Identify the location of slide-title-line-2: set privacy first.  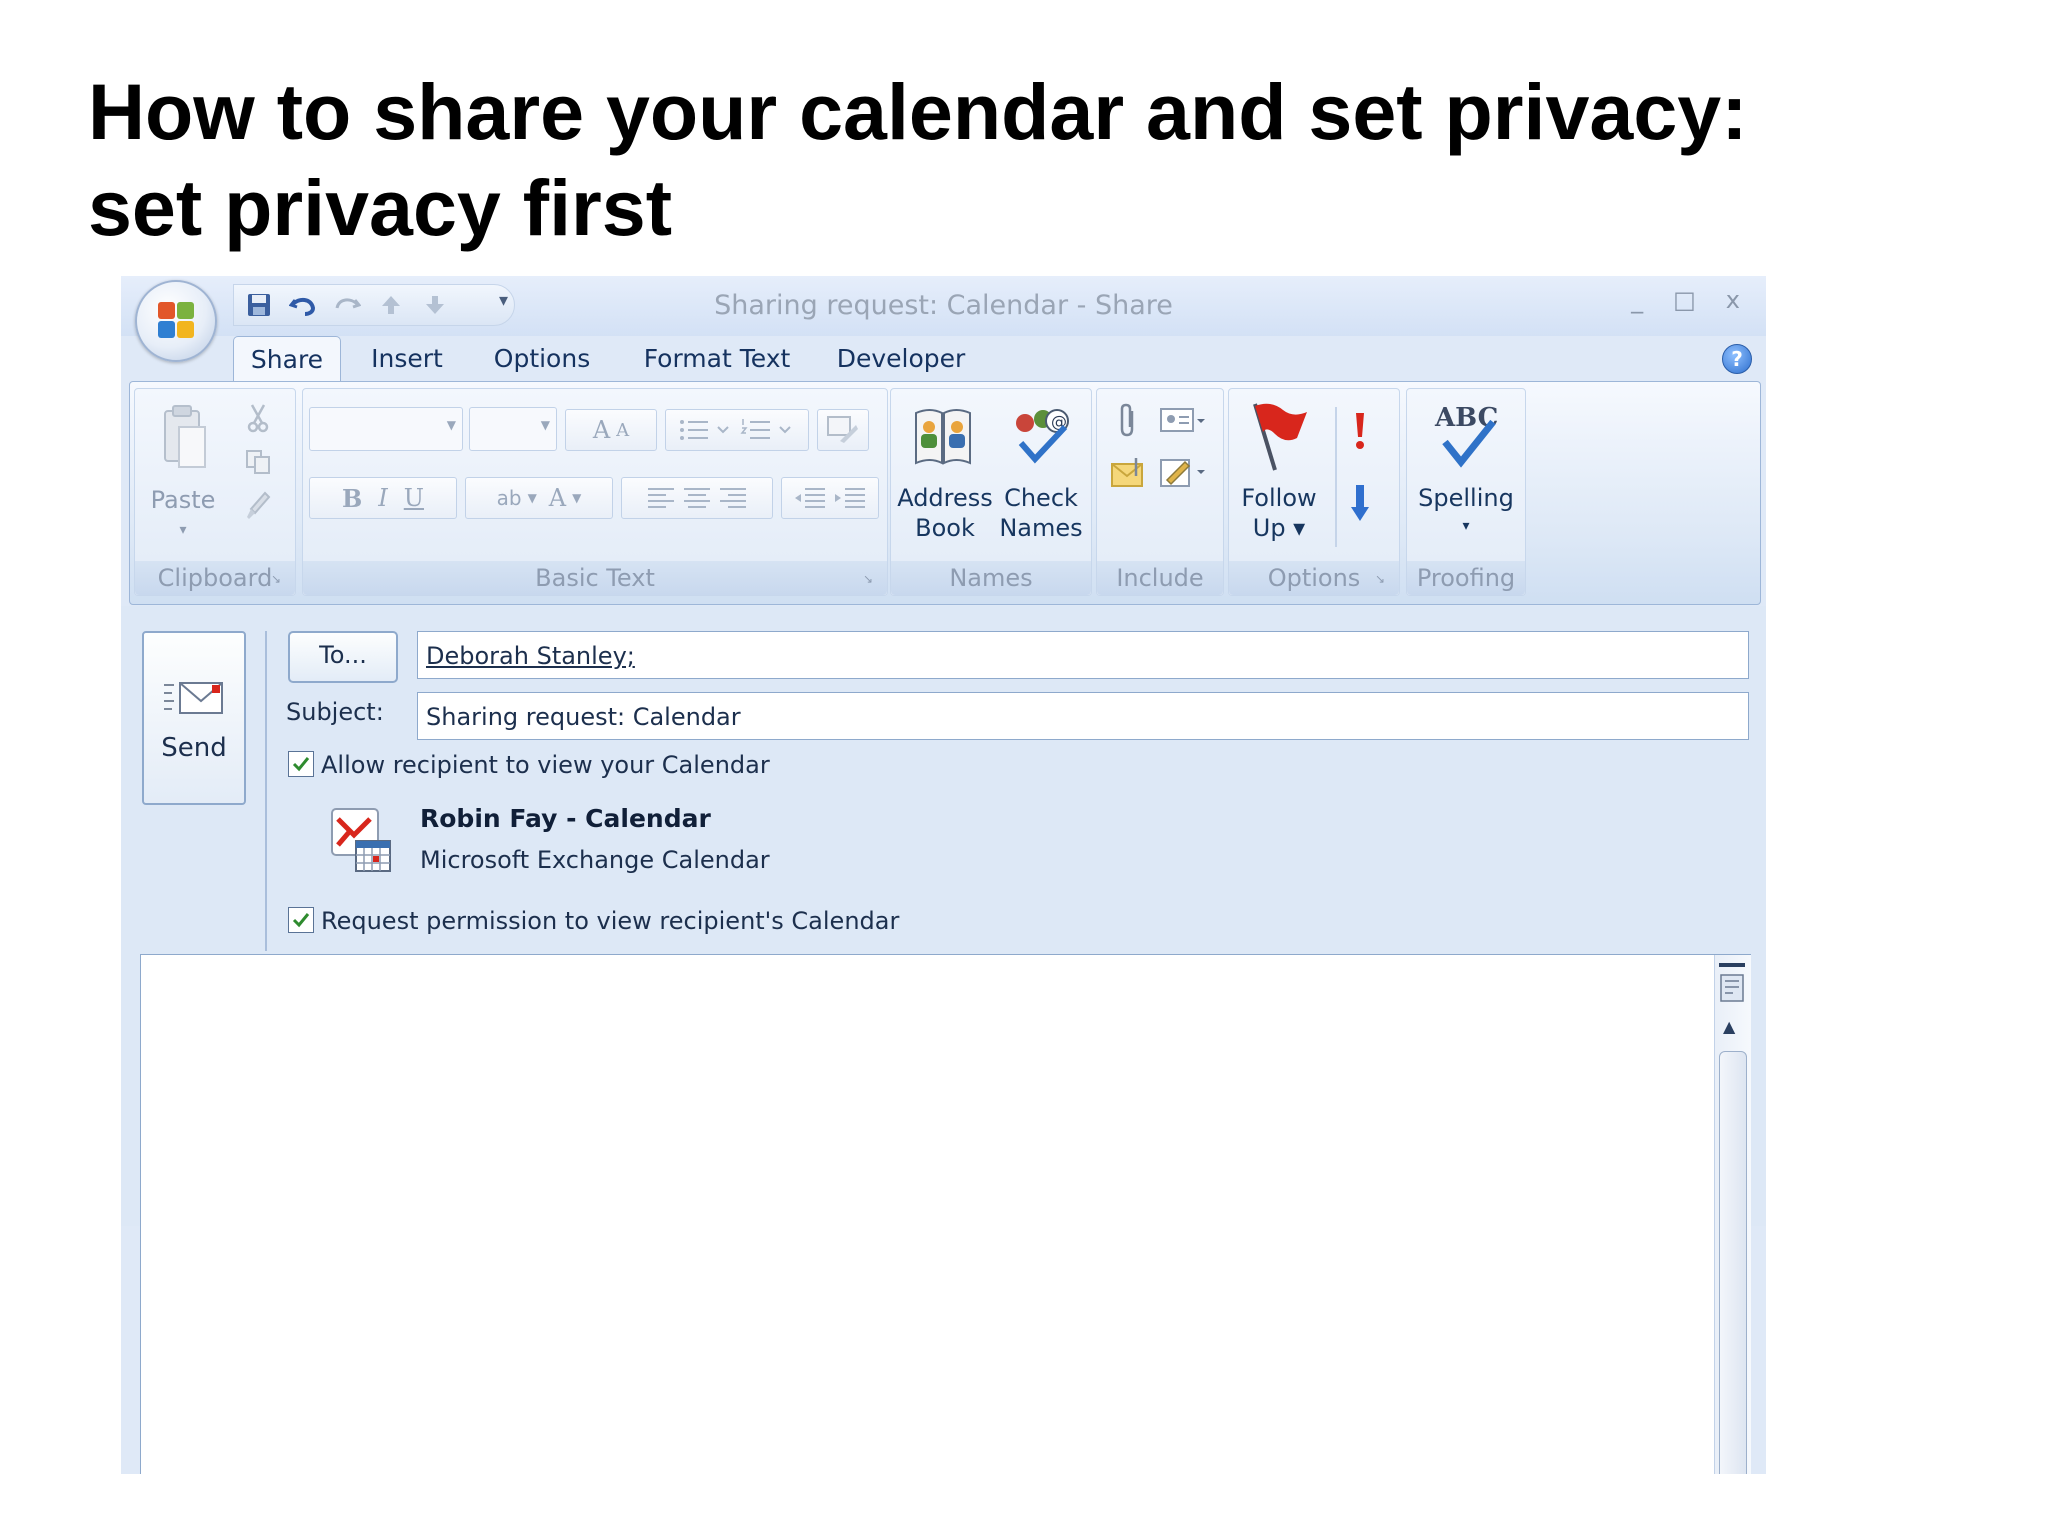
(380, 207).